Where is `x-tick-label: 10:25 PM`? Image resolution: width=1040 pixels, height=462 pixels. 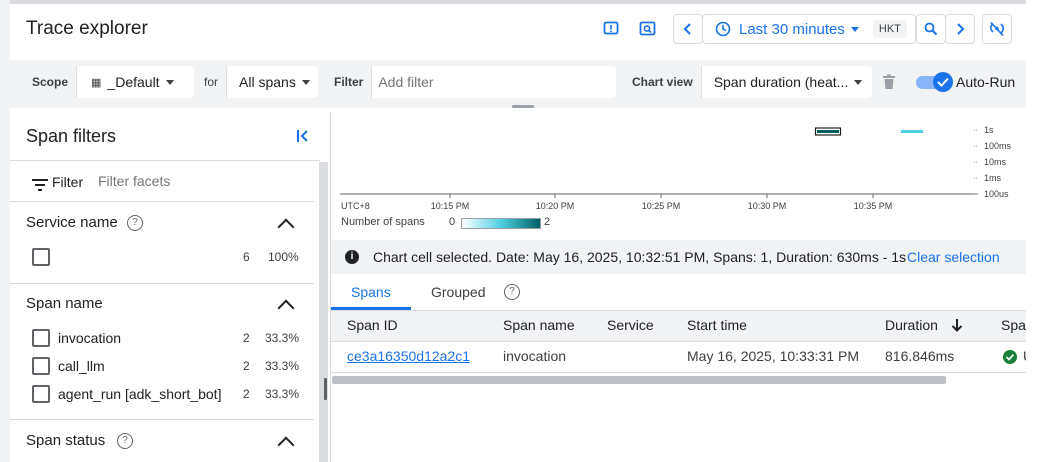
x-tick-label: 10:25 PM is located at coordinates (661, 206).